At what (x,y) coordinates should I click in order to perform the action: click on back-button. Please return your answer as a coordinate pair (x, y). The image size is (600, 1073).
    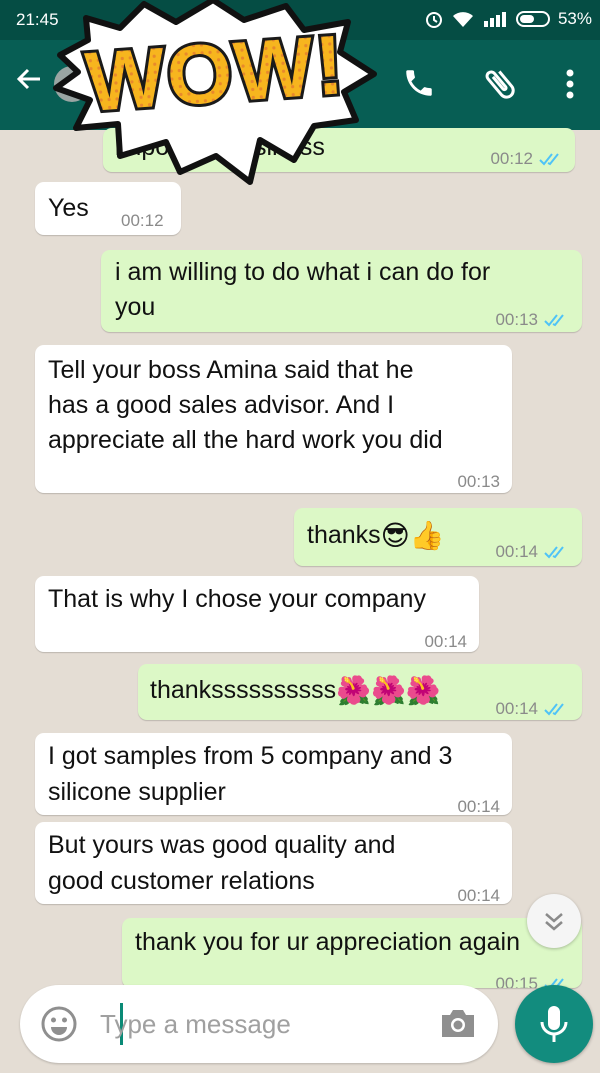
    Looking at the image, I should click on (29, 82).